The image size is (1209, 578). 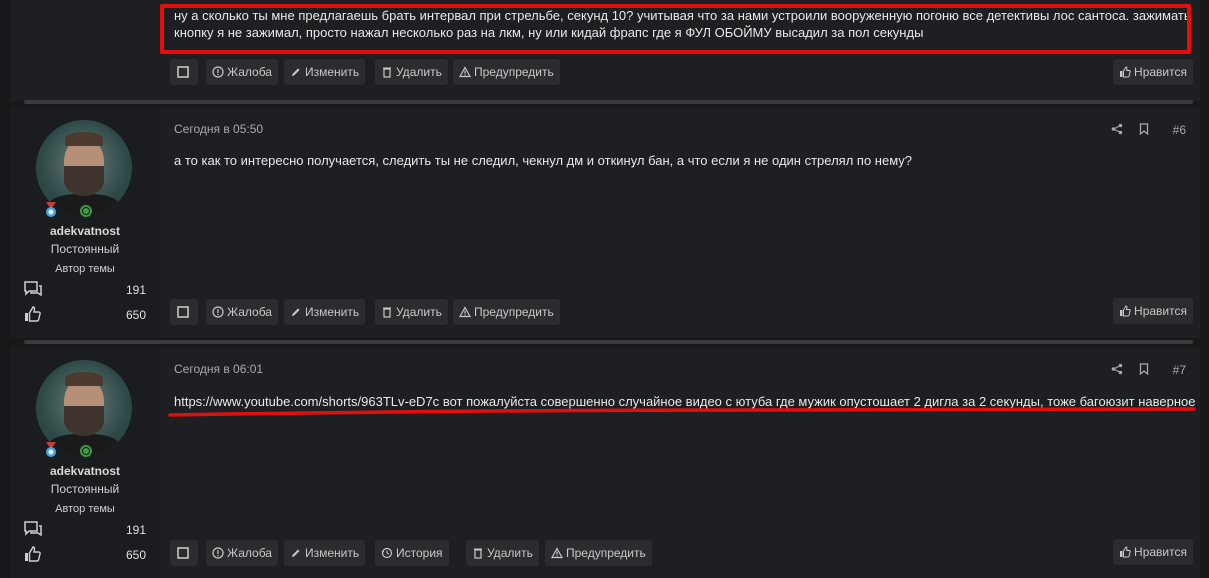 I want to click on post-date: Сегодня в 05:50, so click(x=218, y=129).